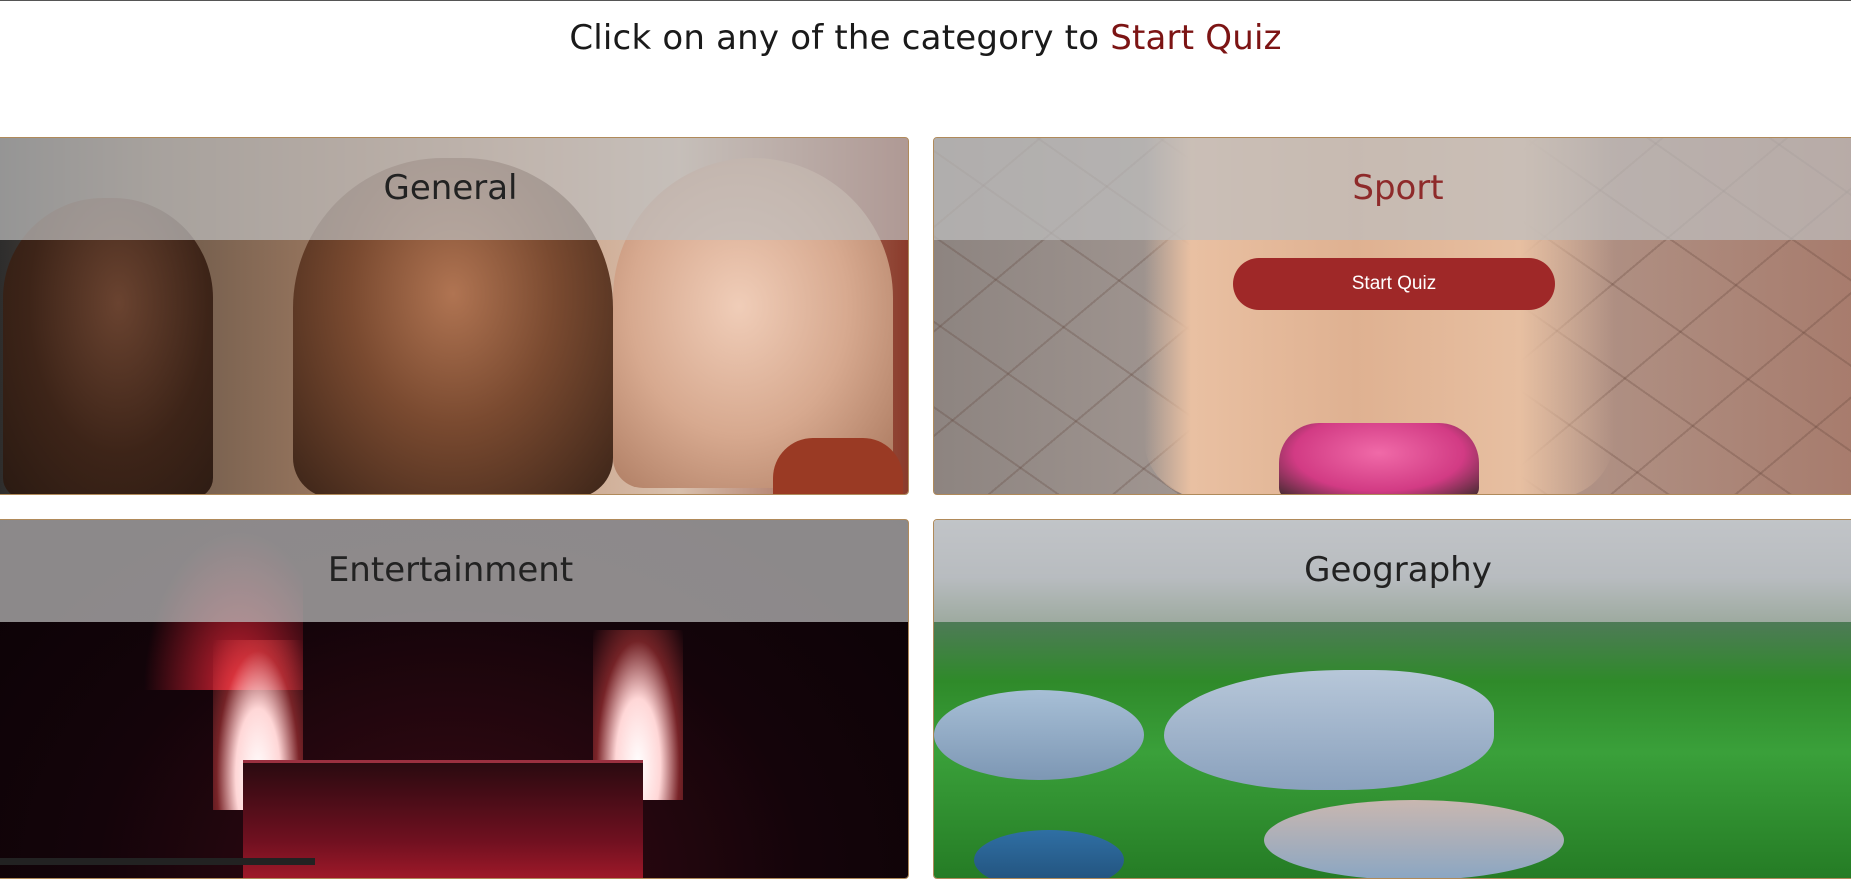 The width and height of the screenshot is (1851, 879). I want to click on start-quiz-button: Start Quiz, so click(1394, 284).